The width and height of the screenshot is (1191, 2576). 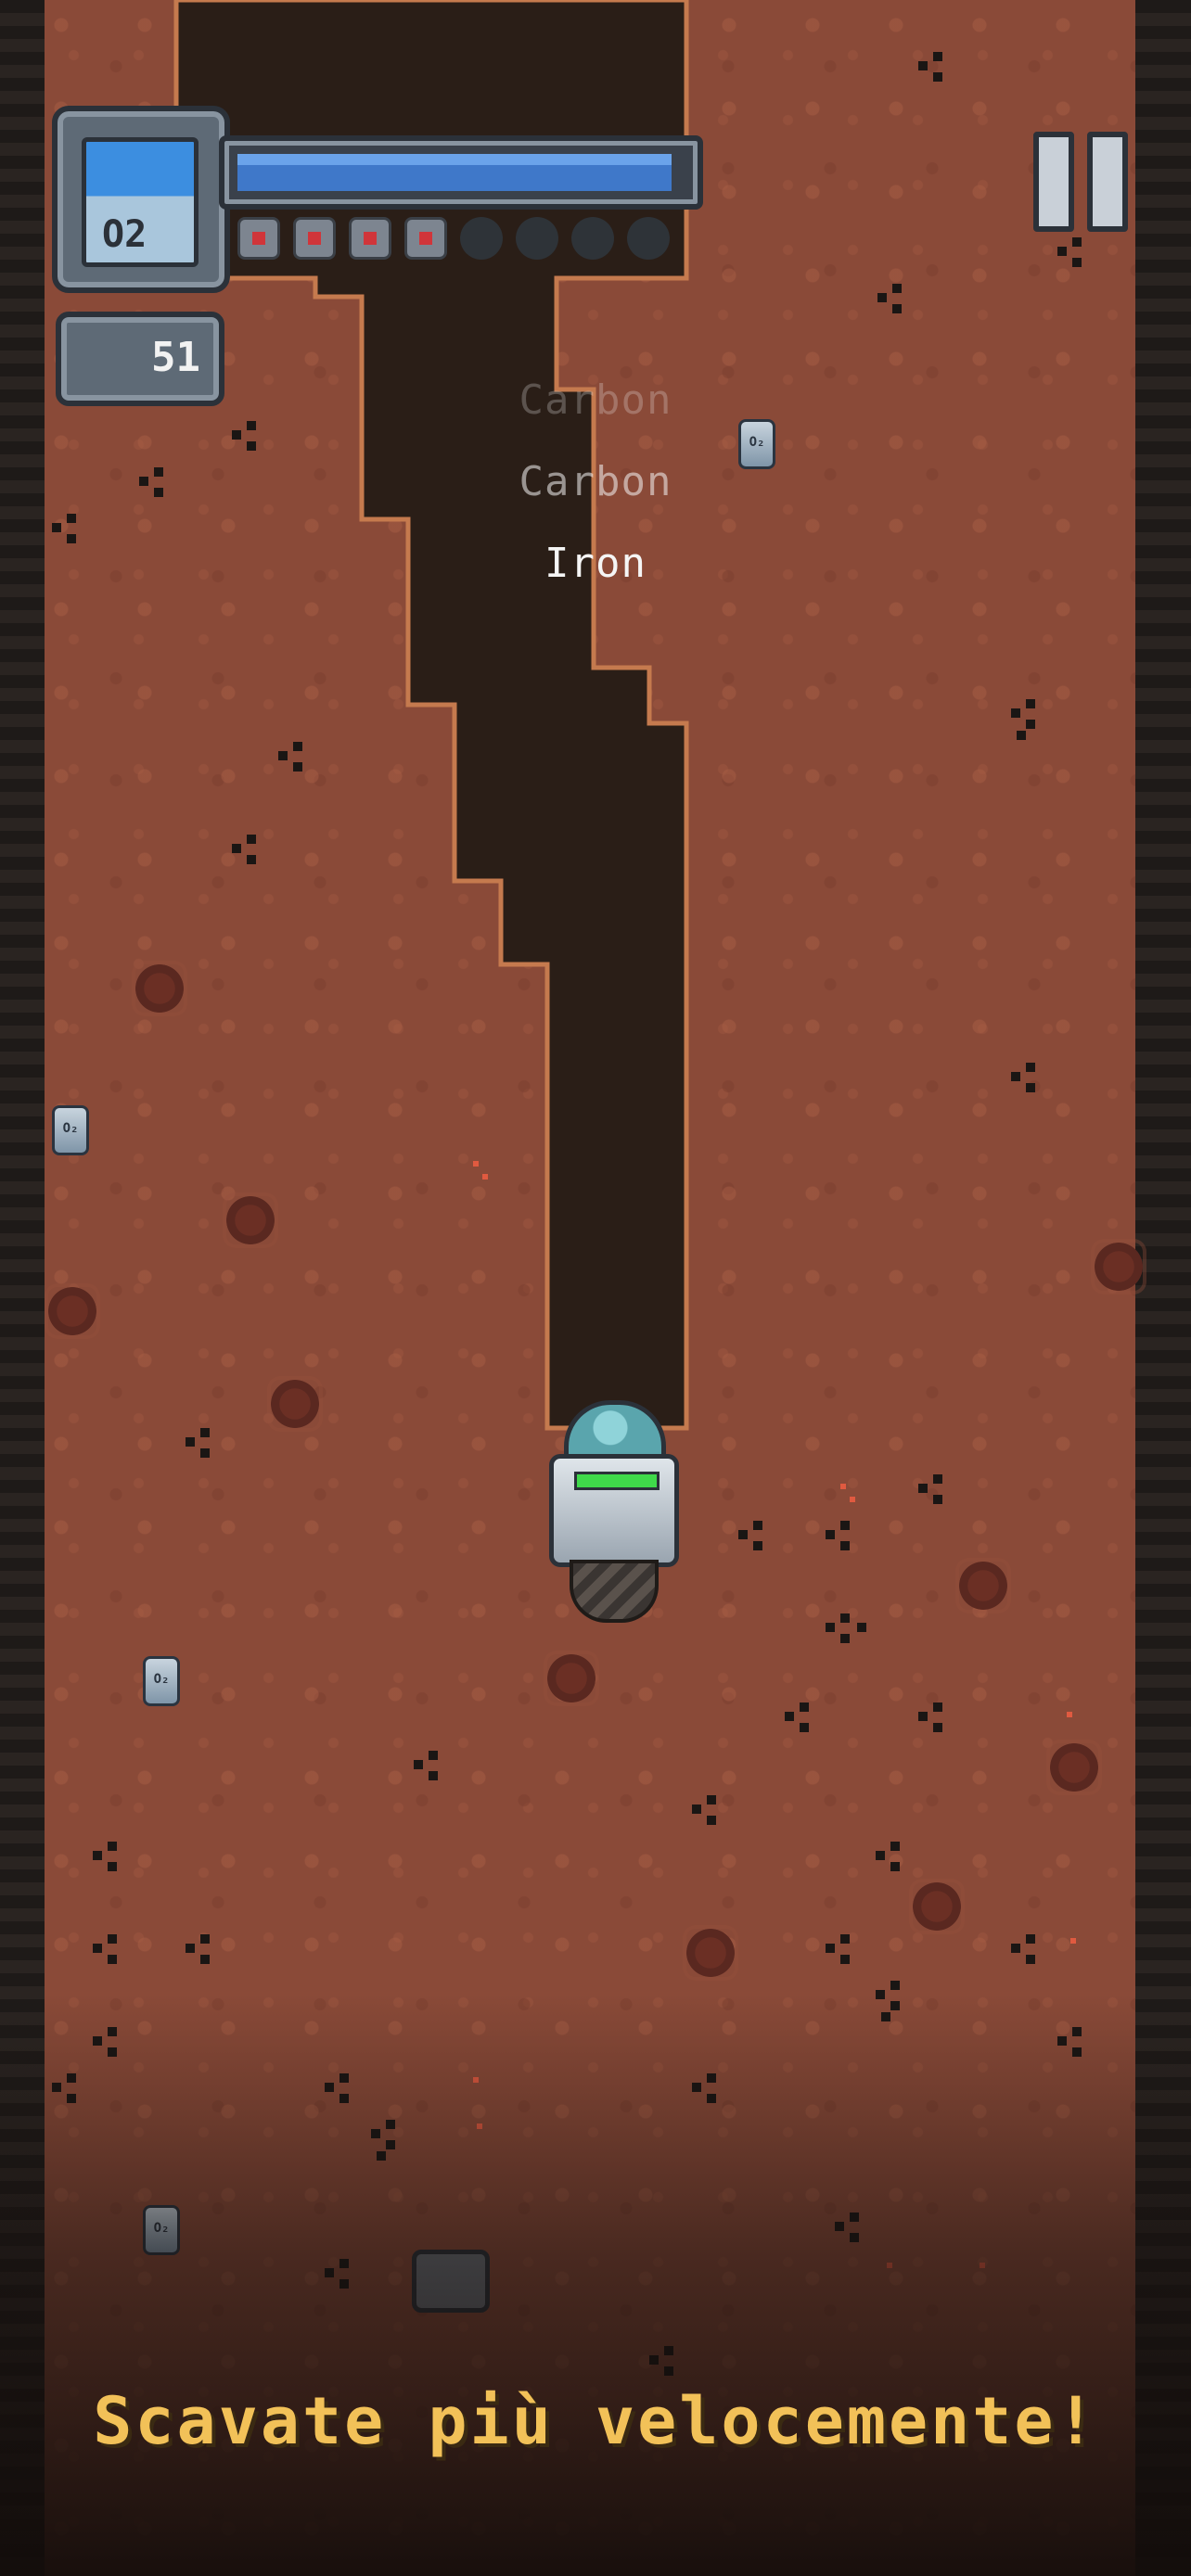 What do you see at coordinates (453, 239) in the screenshot?
I see `fuel-cells` at bounding box center [453, 239].